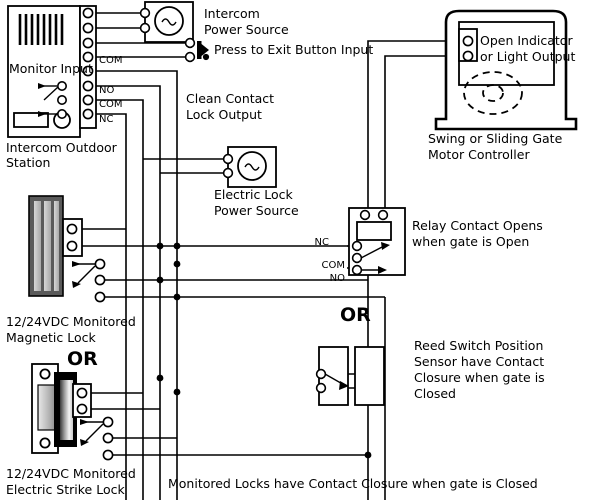  Describe the element at coordinates (232, 13) in the screenshot. I see `intercom-power-label-1: Intercom` at that location.